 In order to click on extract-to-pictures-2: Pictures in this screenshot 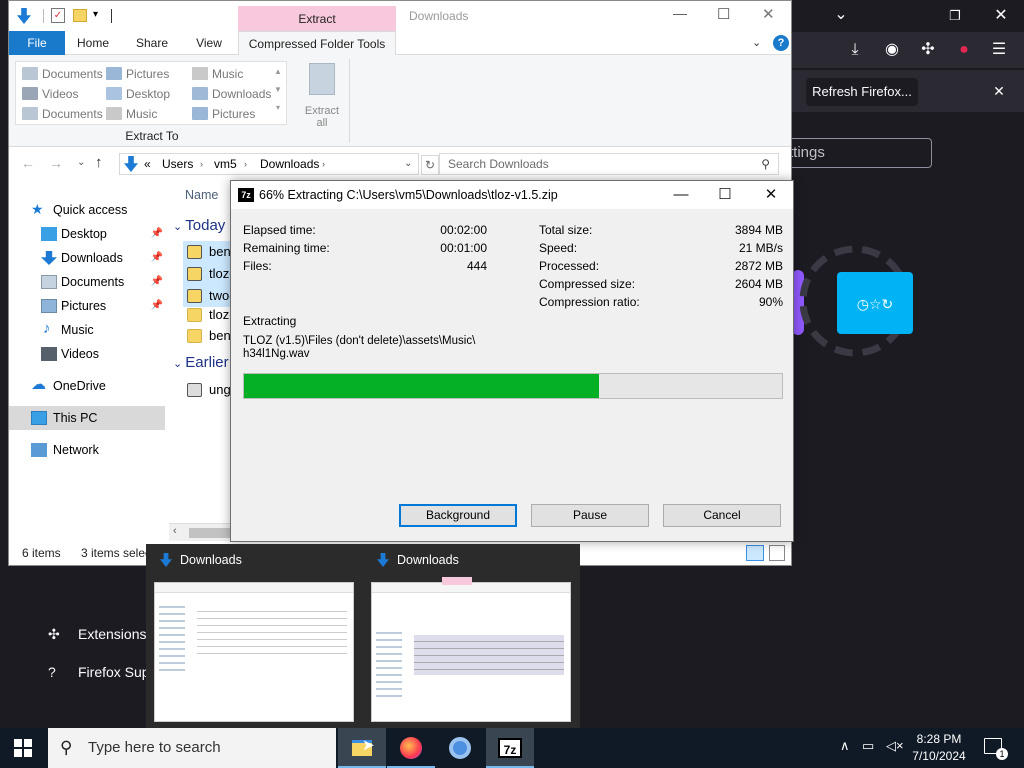, I will do `click(222, 114)`.